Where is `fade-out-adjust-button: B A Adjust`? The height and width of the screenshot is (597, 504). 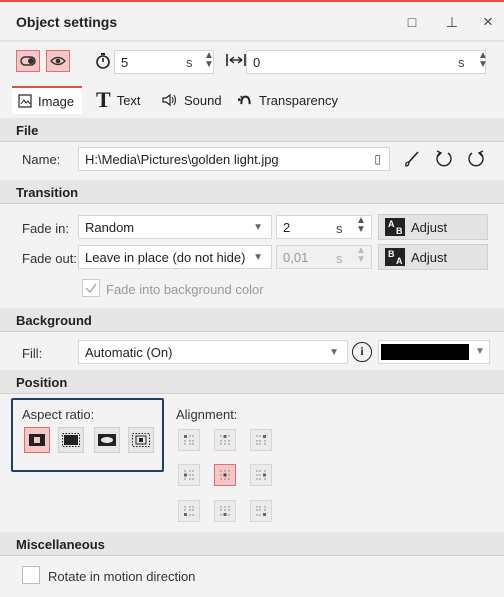 fade-out-adjust-button: B A Adjust is located at coordinates (433, 257).